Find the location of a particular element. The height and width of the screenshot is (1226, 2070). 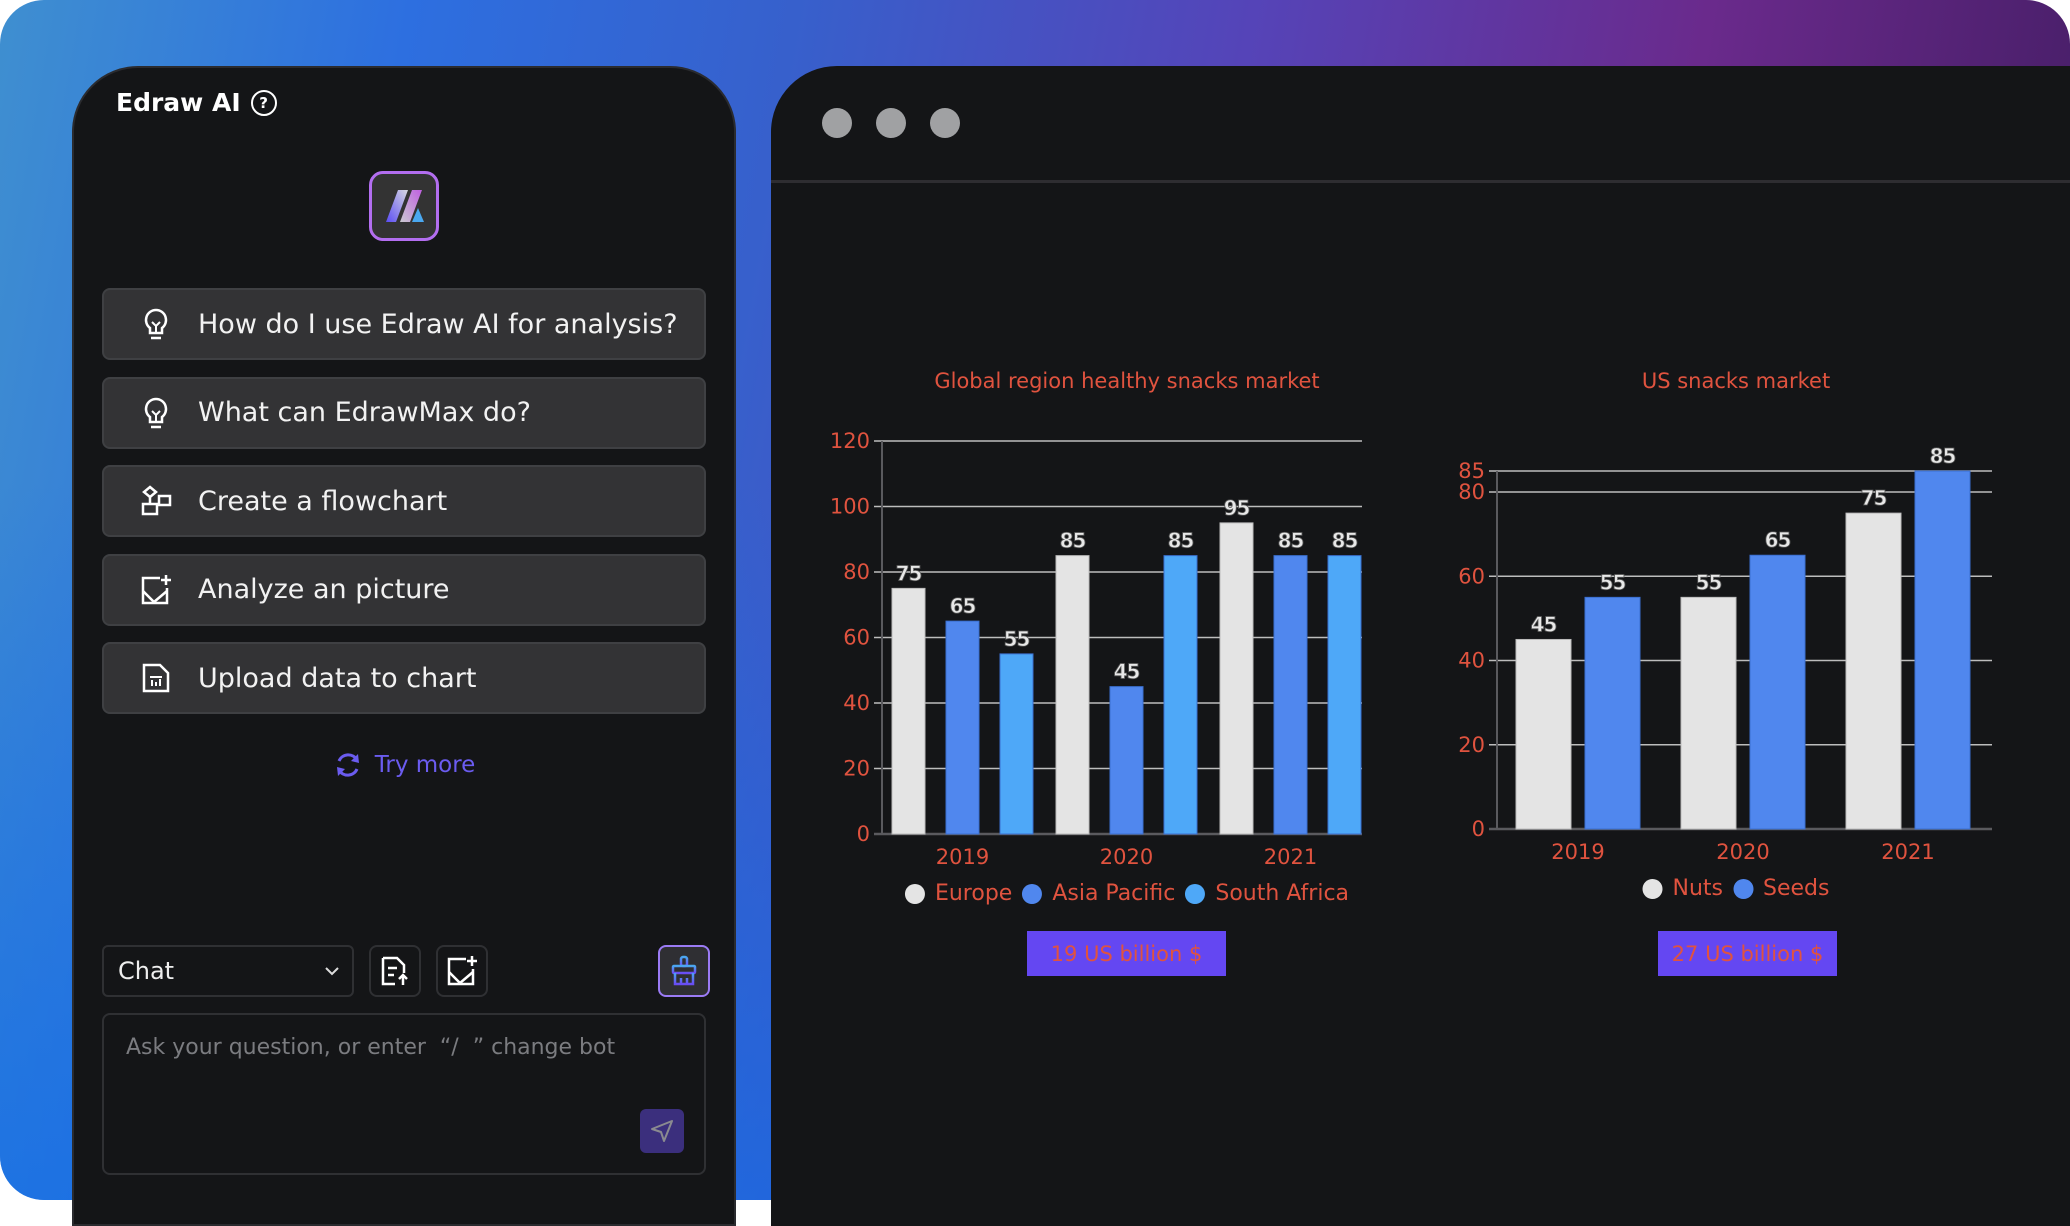

x-tick-label: 2020 is located at coordinates (1742, 852).